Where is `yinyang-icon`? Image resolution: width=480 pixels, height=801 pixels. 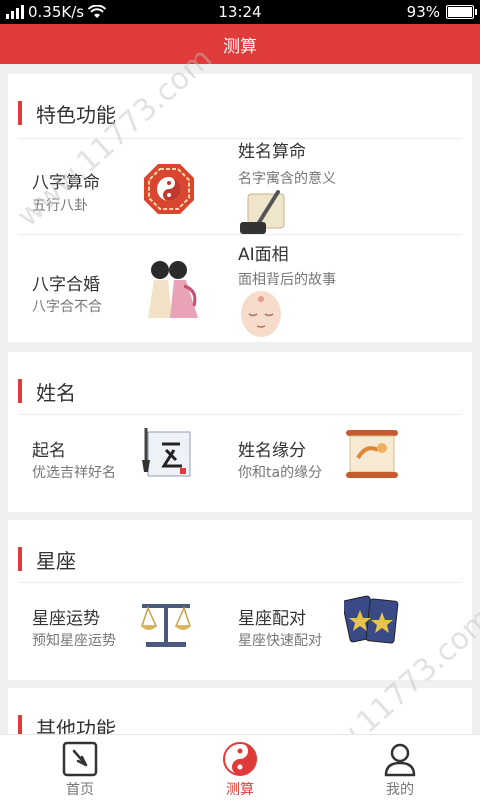
yinyang-icon is located at coordinates (240, 759).